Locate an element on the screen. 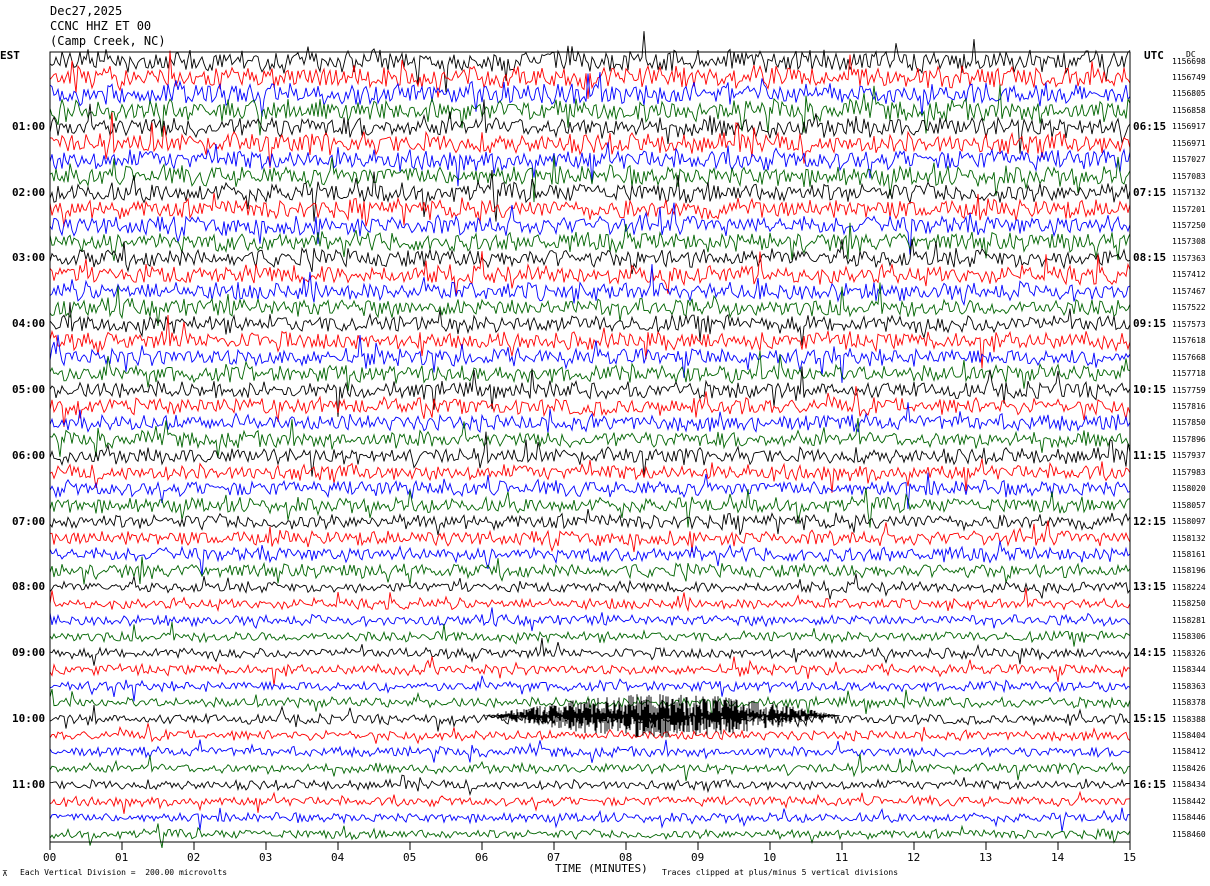 The width and height of the screenshot is (1210, 886). x-tick-label: 11 is located at coordinates (842, 857).